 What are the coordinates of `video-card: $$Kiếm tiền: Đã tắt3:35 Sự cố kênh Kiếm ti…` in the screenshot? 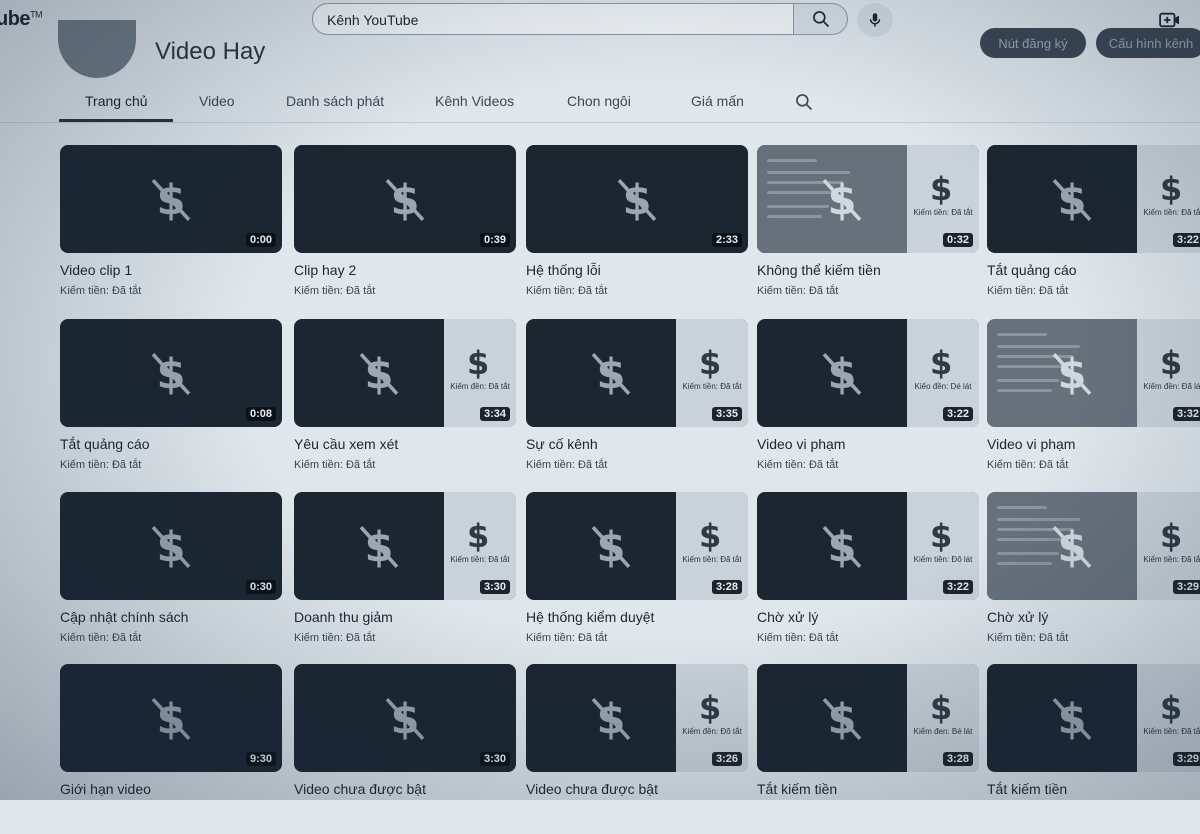 It's located at (637, 404).